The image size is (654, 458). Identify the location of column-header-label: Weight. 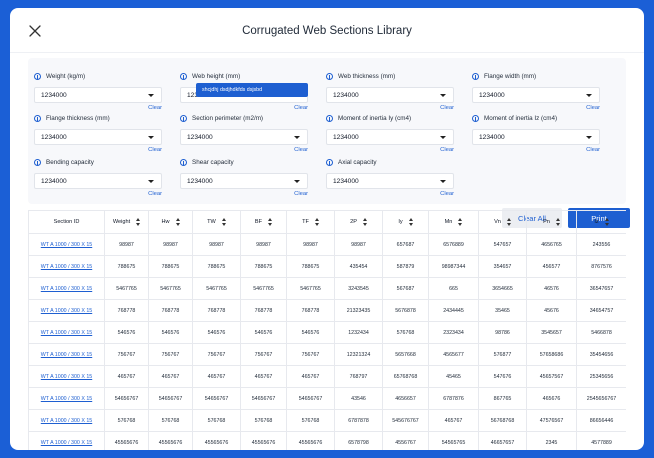
(121, 222).